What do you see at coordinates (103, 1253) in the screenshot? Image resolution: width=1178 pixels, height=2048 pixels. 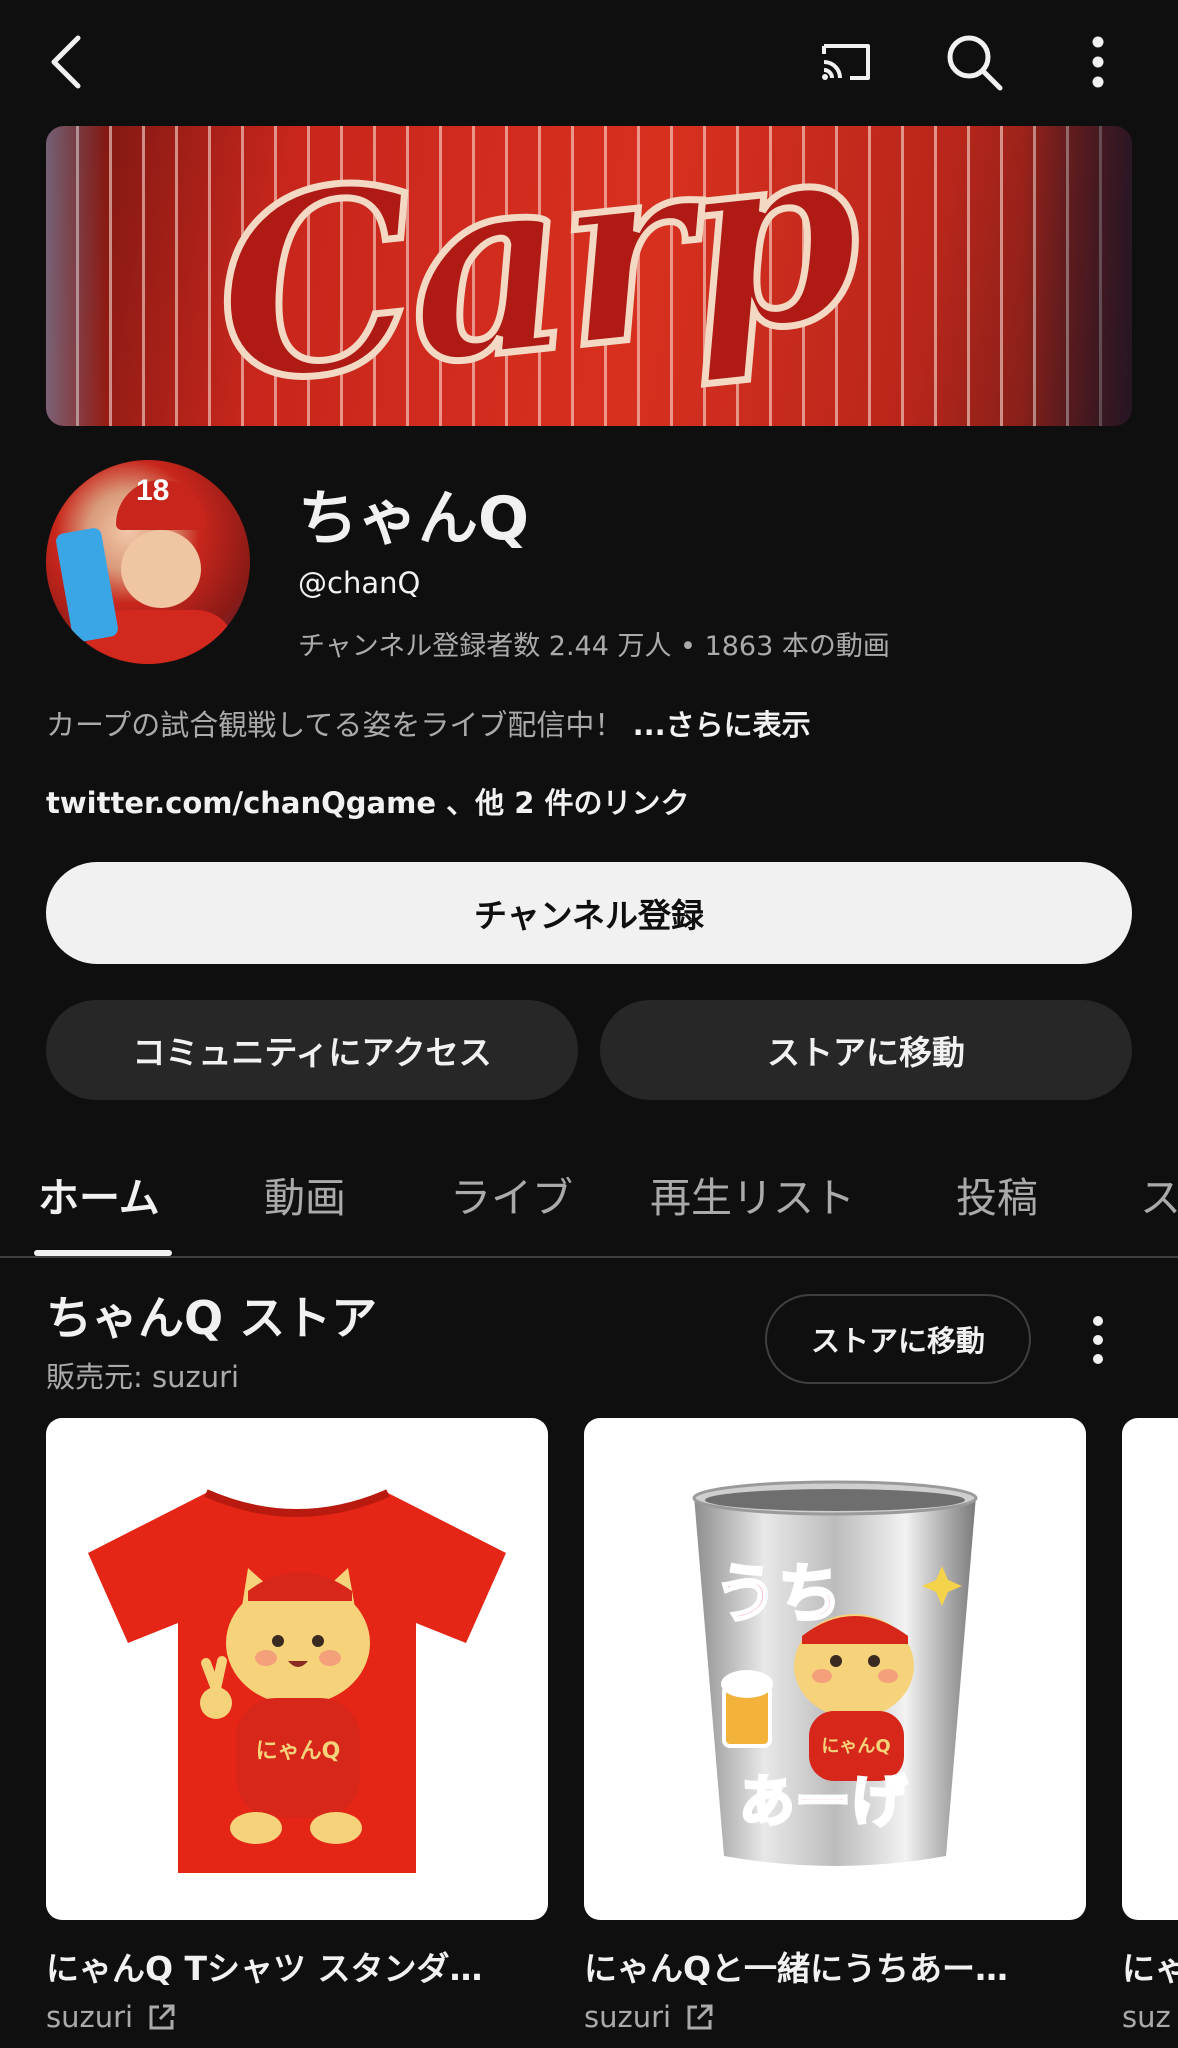 I see `active-tab-indicator` at bounding box center [103, 1253].